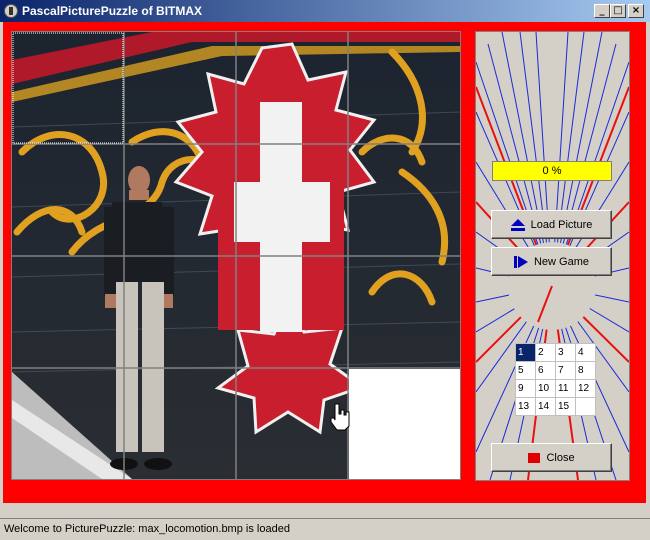 Image resolution: width=650 pixels, height=540 pixels. What do you see at coordinates (565, 388) in the screenshot?
I see `grid-cell: 11` at bounding box center [565, 388].